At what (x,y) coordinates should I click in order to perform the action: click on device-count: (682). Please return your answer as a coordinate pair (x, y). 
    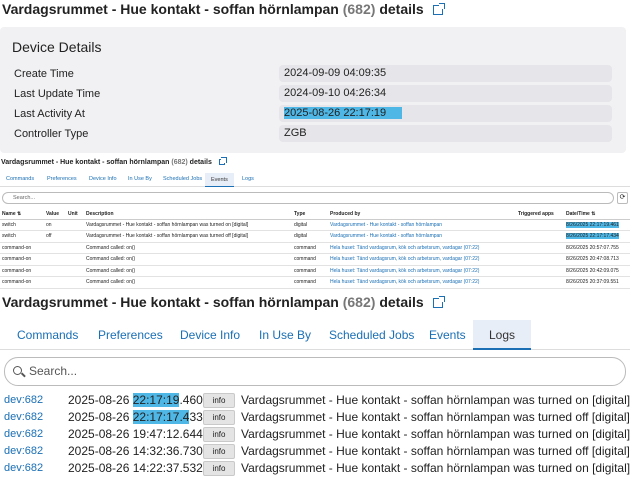
    Looking at the image, I should click on (359, 302).